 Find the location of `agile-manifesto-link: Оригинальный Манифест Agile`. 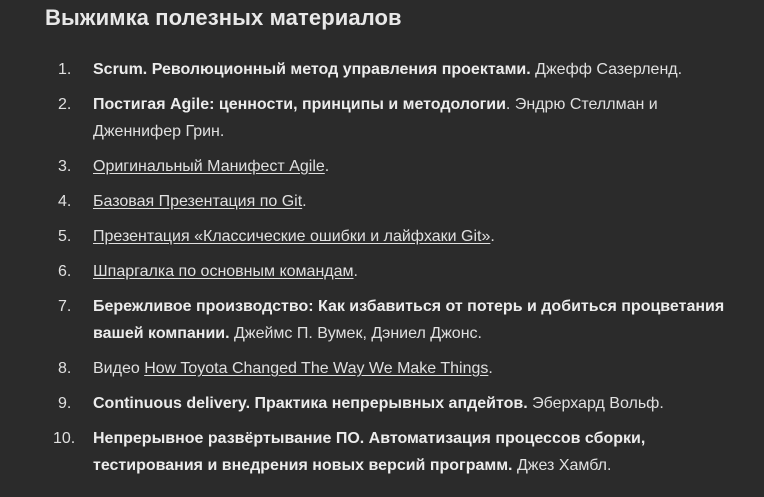

agile-manifesto-link: Оригинальный Манифест Agile is located at coordinates (209, 166).